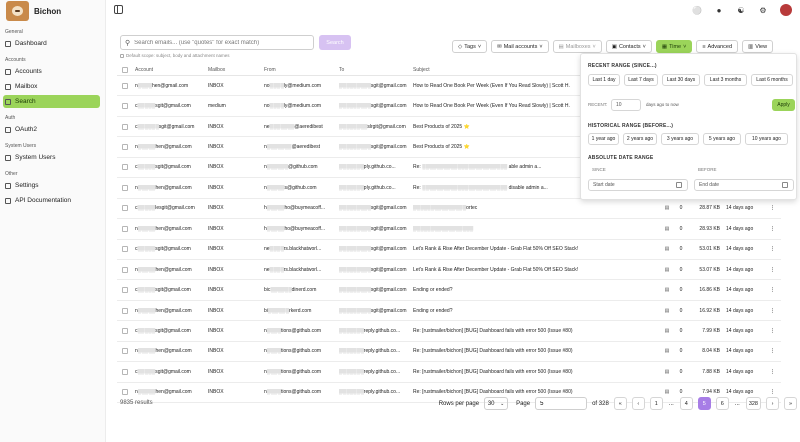 This screenshot has width=800, height=442. I want to click on search-button: Search, so click(335, 42).